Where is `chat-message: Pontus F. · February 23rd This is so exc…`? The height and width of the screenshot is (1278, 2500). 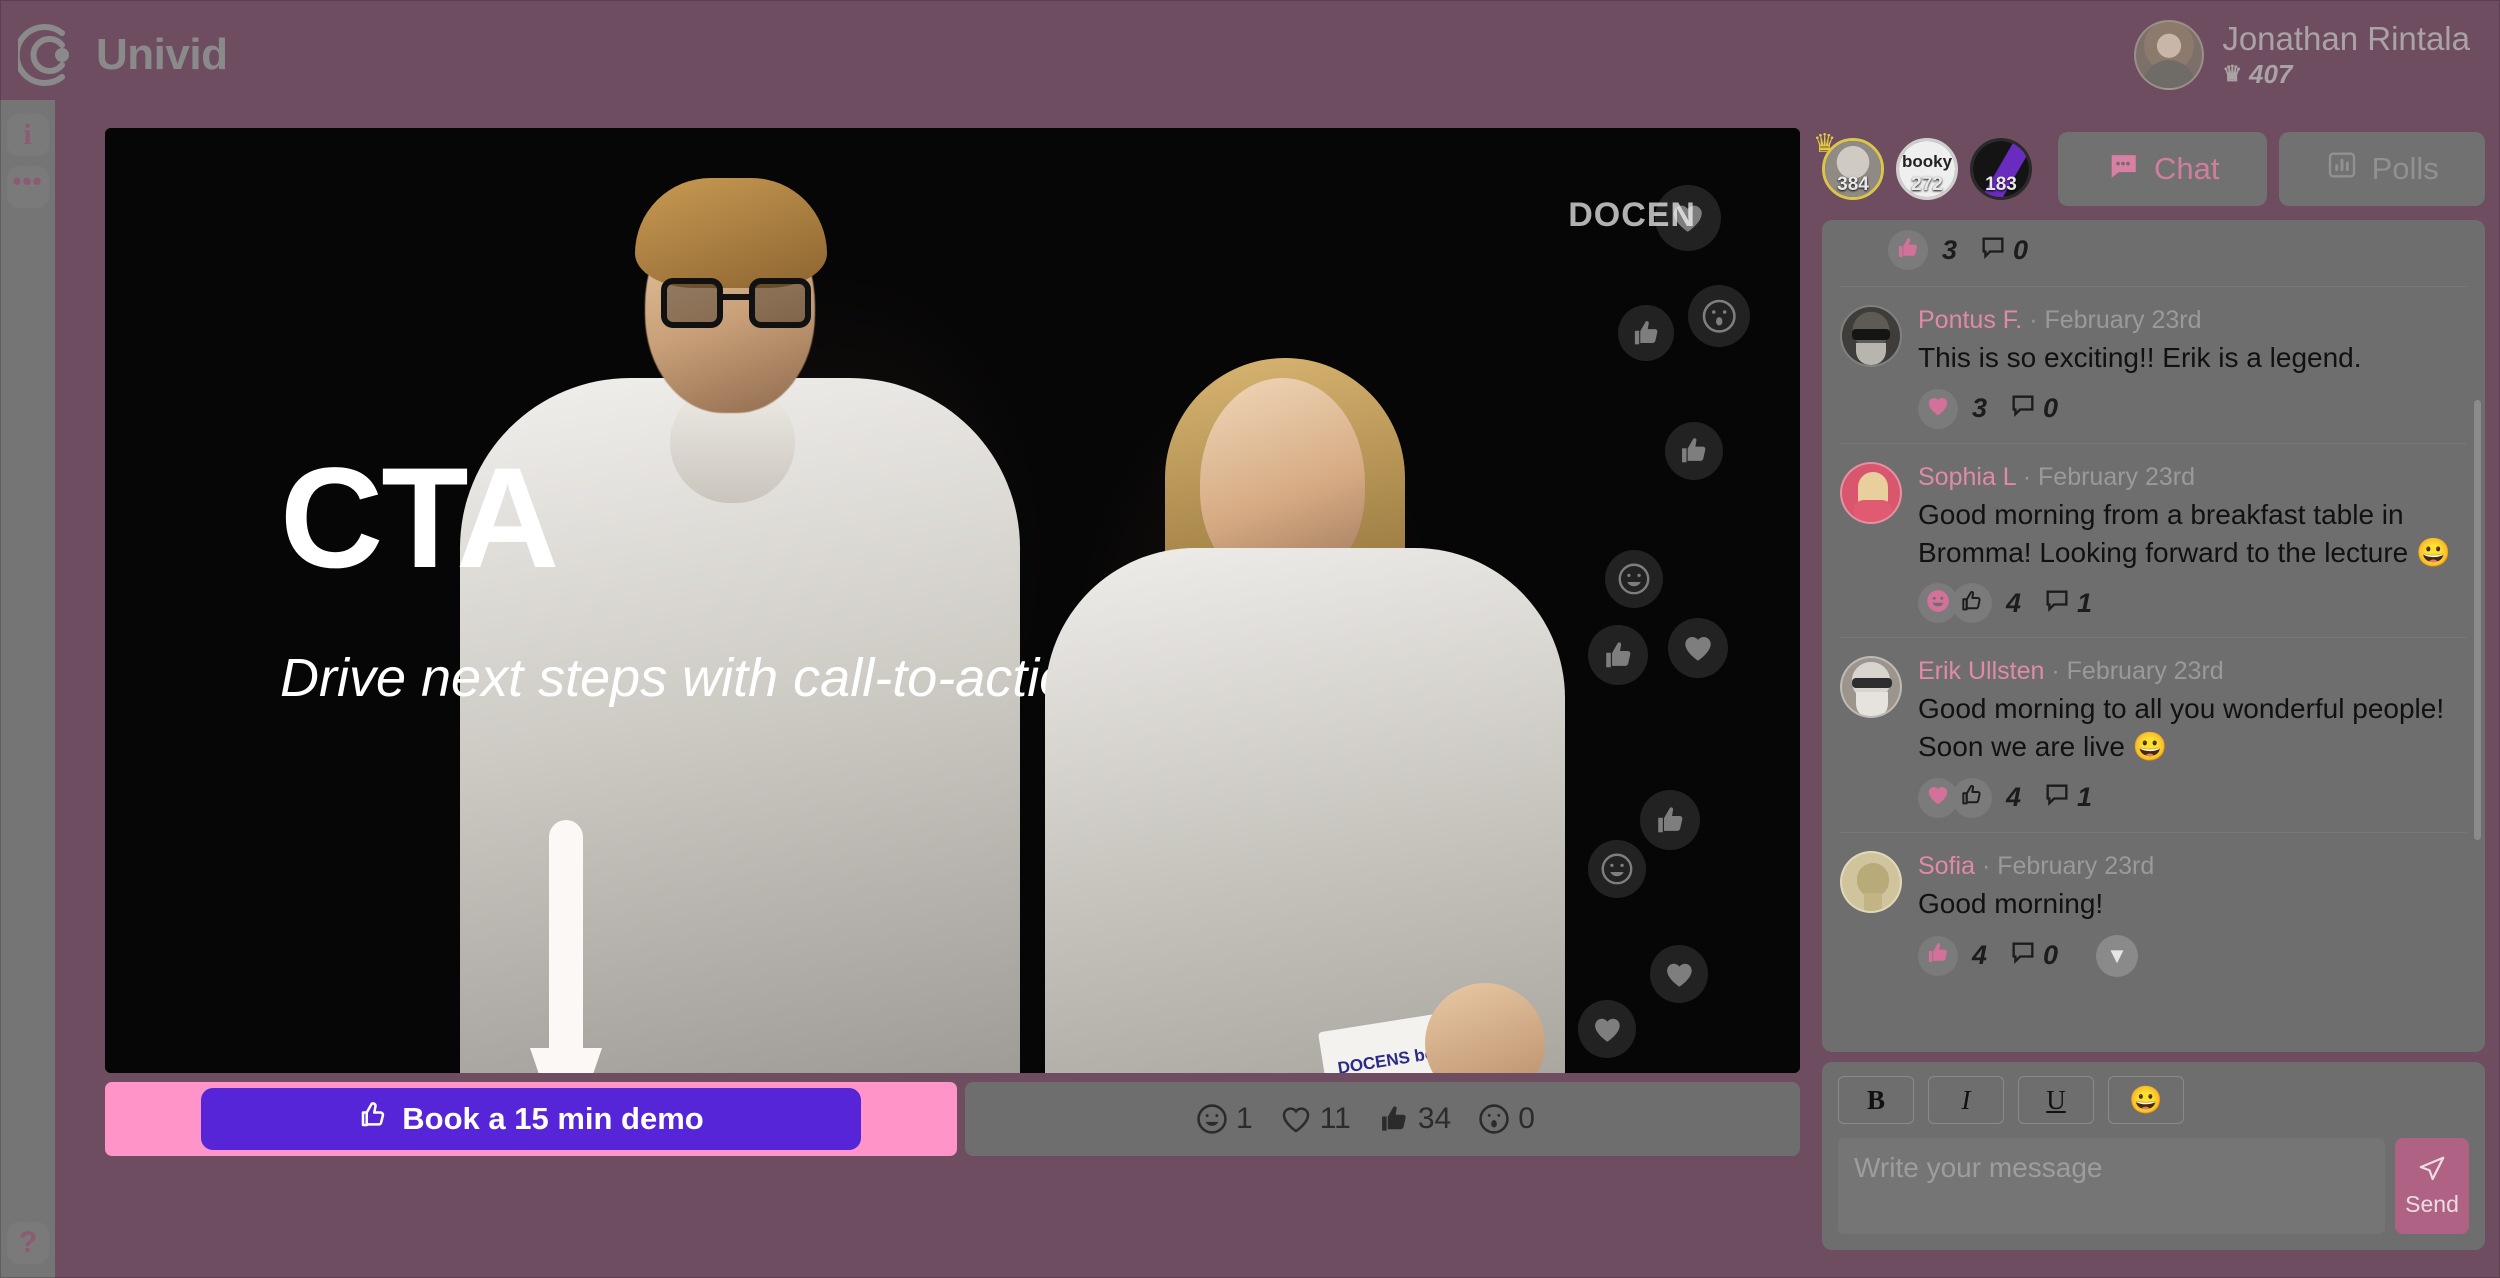
chat-message: Pontus F. · February 23rd This is so exc… is located at coordinates (2153, 365).